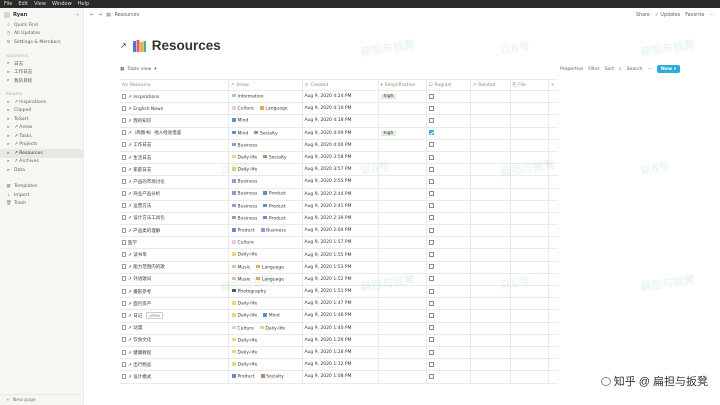 The height and width of the screenshot is (405, 720). I want to click on area-tag: Business, so click(245, 218).